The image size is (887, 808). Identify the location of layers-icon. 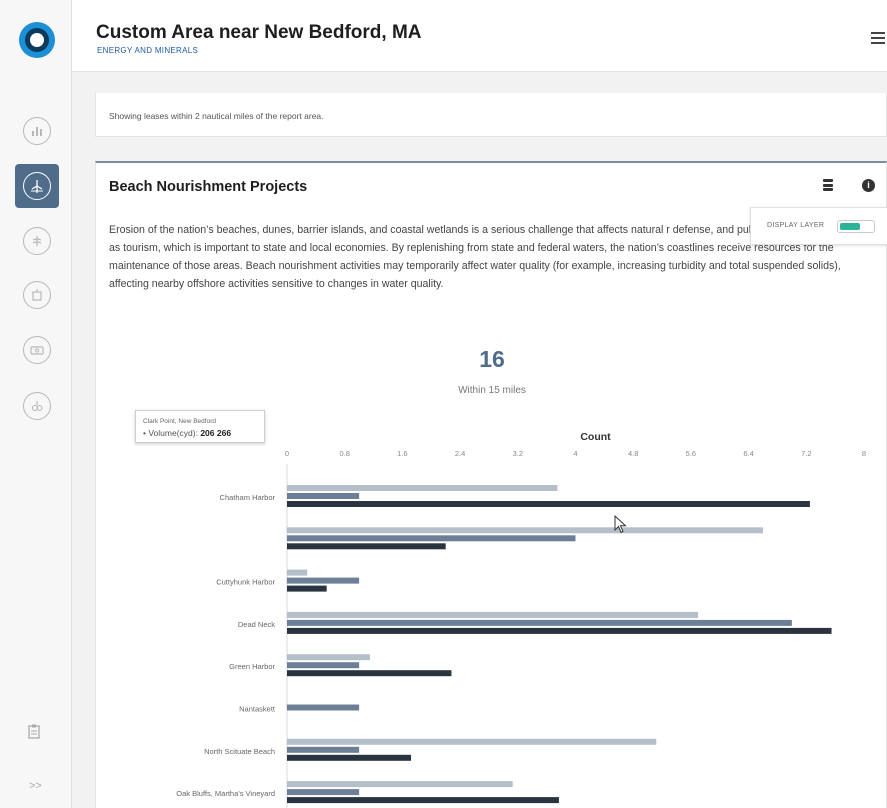
(829, 186).